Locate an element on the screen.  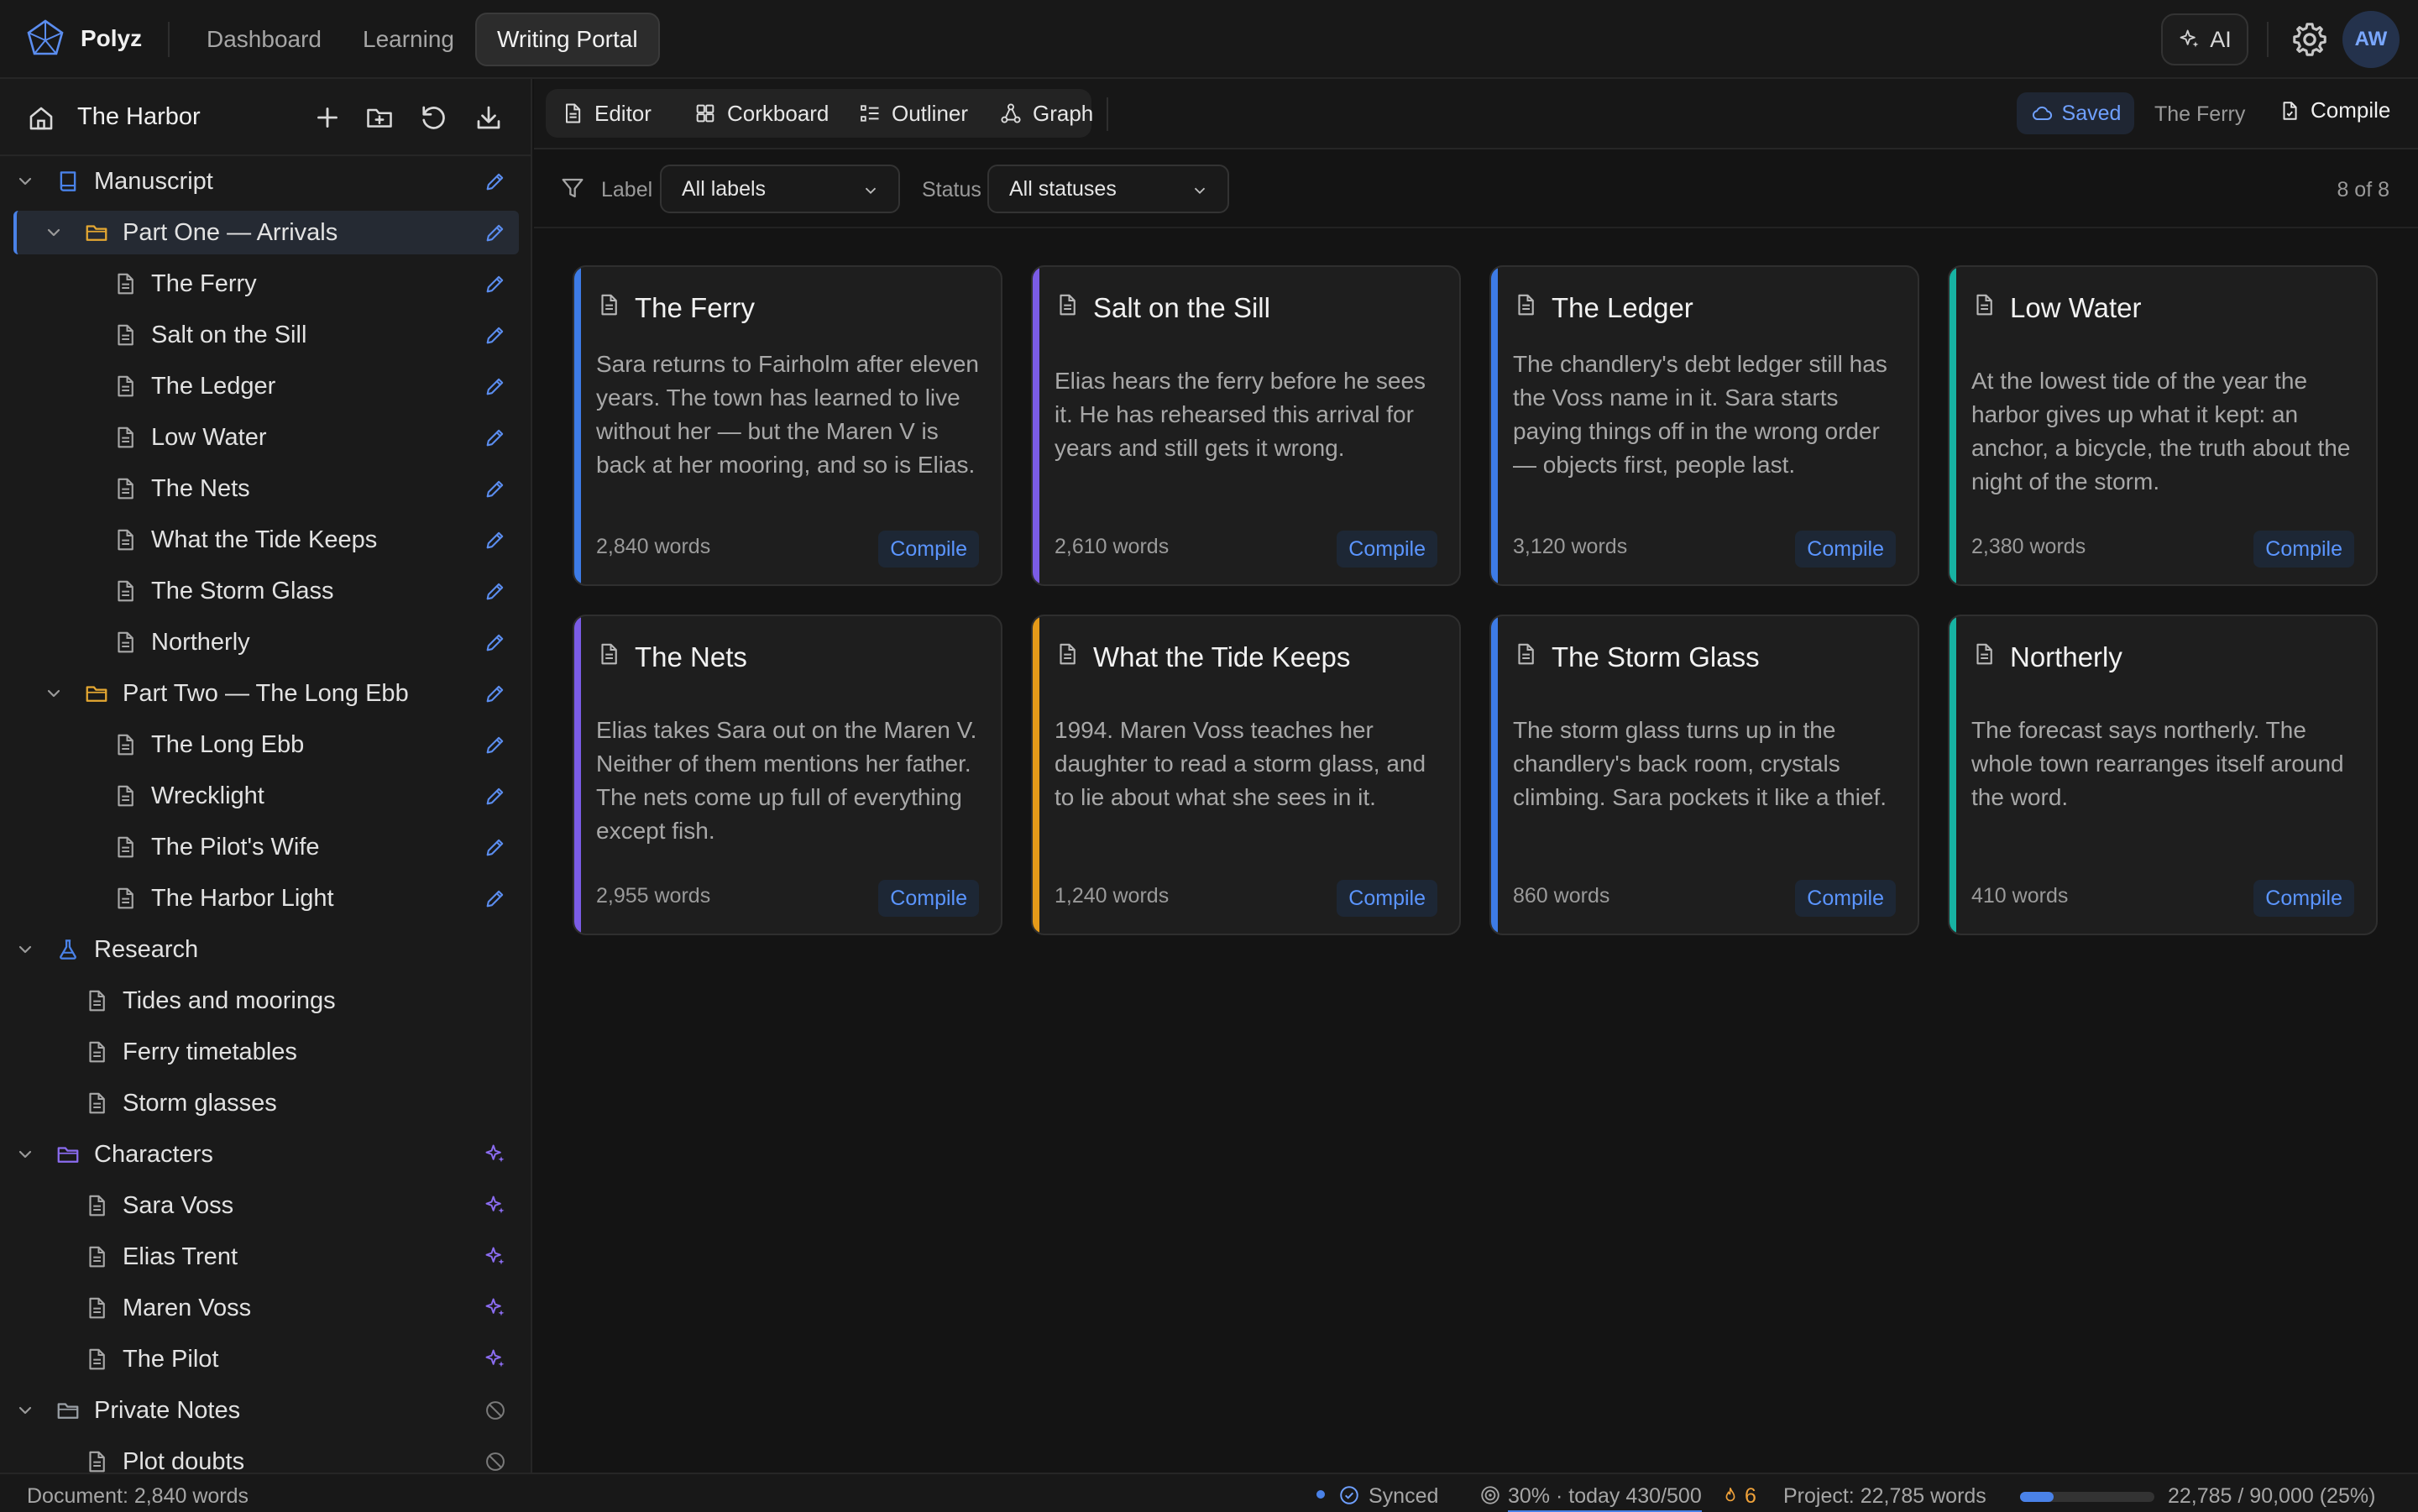
tree-item-manuscript: Manuscript is located at coordinates (265, 181).